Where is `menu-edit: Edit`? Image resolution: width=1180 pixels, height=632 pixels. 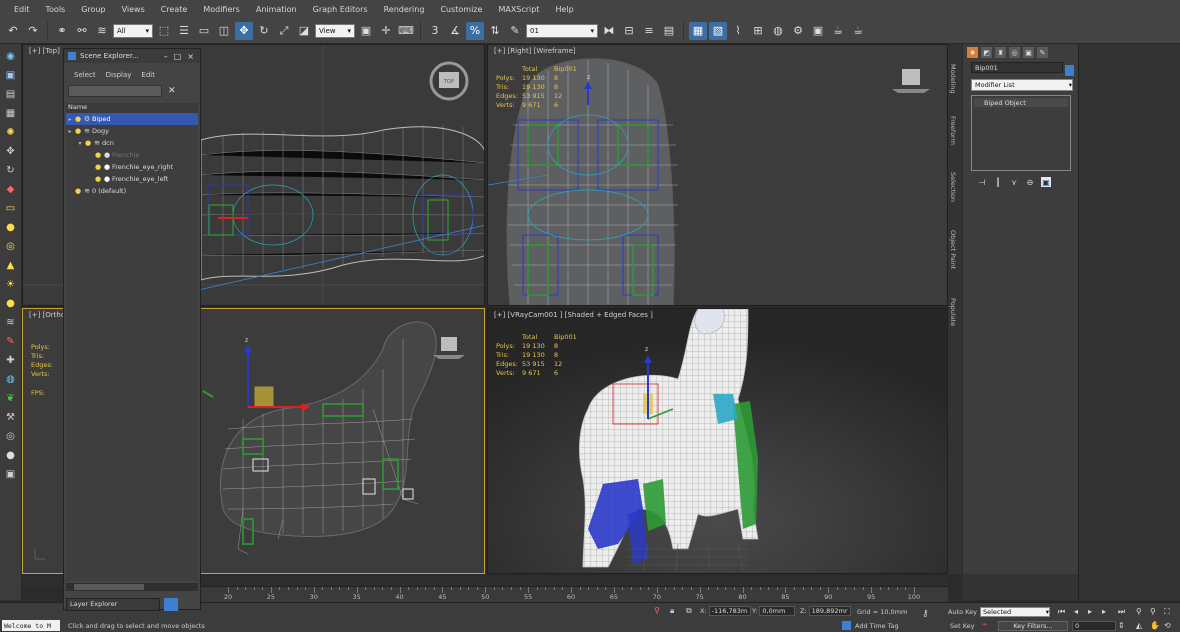
menu-edit: Edit is located at coordinates (22, 9).